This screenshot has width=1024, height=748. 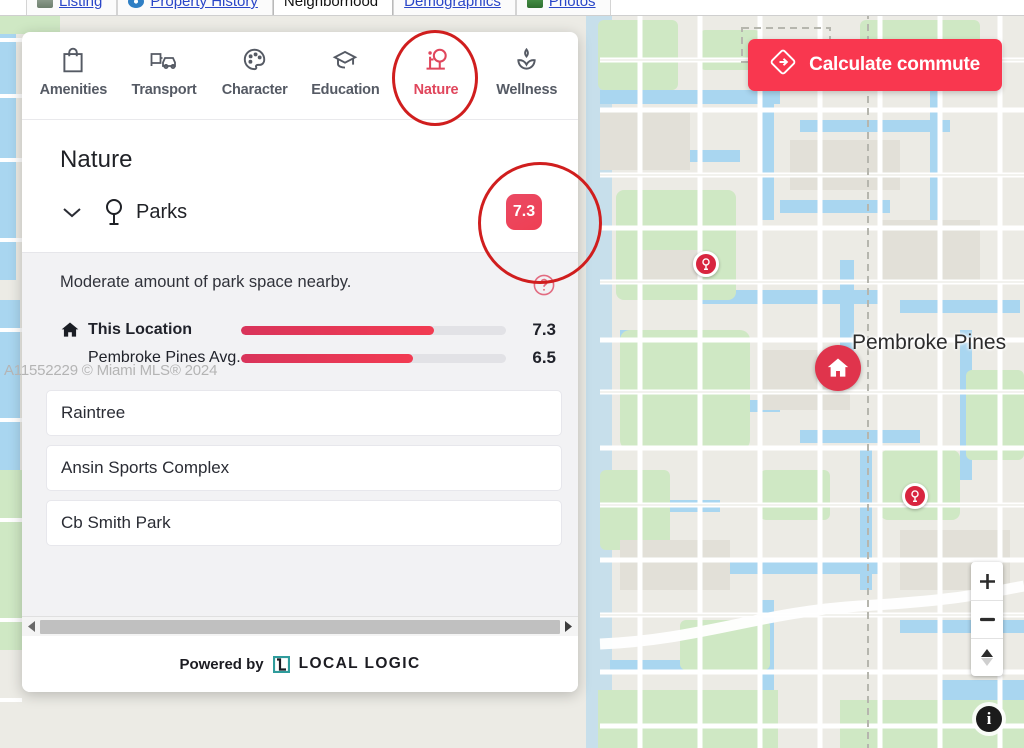 What do you see at coordinates (534, 4) in the screenshot?
I see `photos-icon` at bounding box center [534, 4].